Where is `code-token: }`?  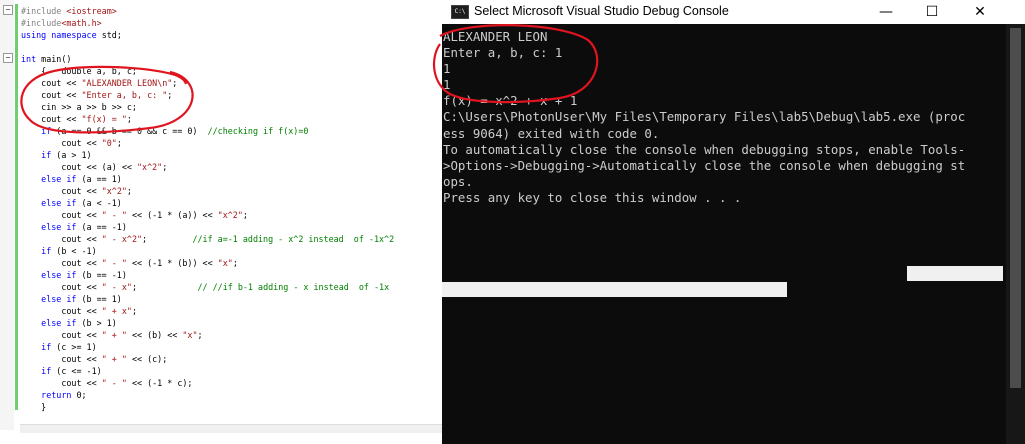
code-token: } is located at coordinates (34, 407).